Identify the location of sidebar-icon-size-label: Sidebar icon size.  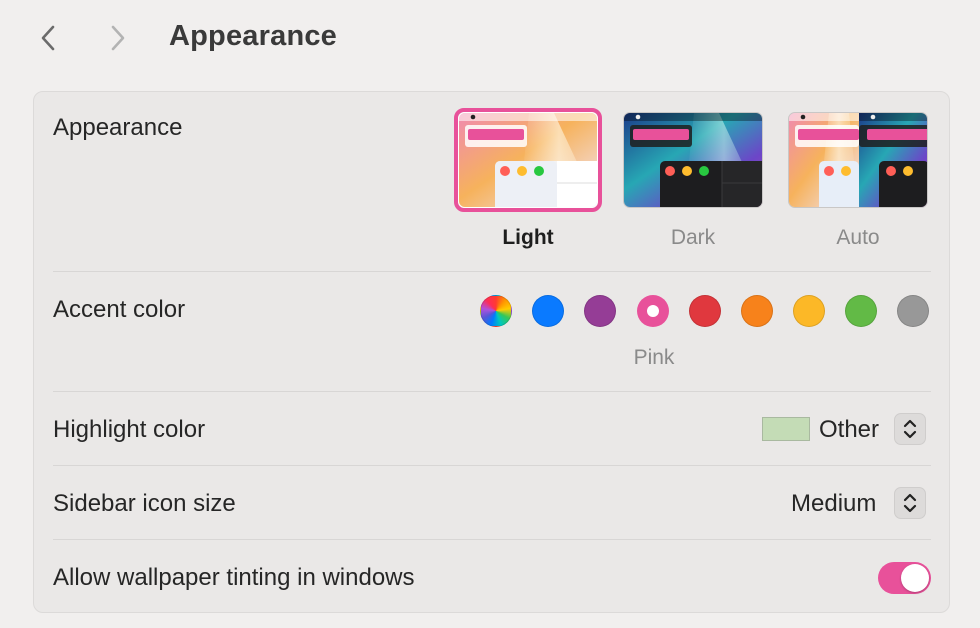
(144, 503).